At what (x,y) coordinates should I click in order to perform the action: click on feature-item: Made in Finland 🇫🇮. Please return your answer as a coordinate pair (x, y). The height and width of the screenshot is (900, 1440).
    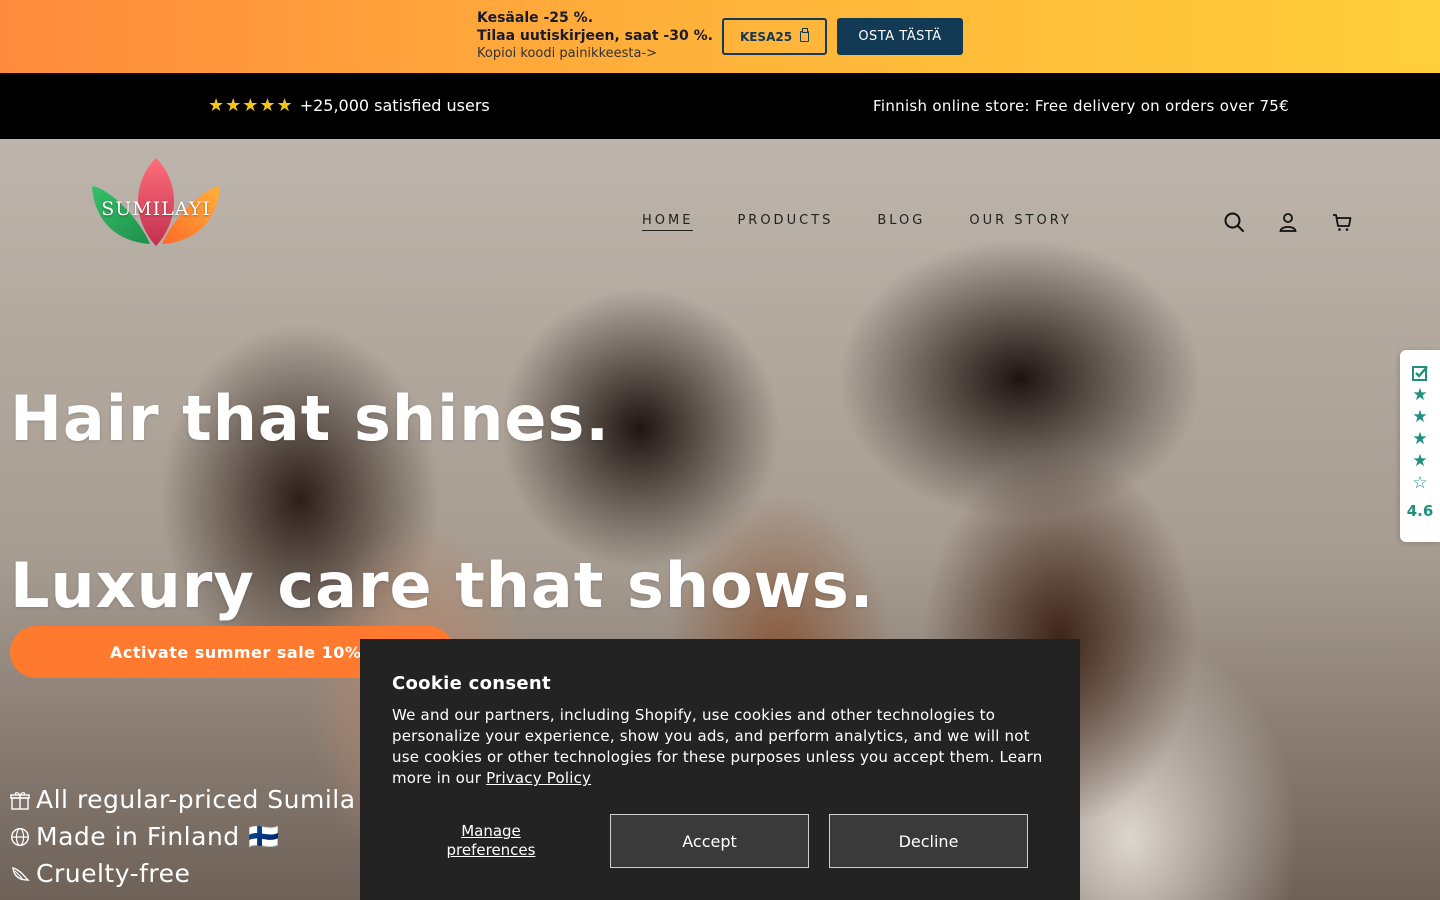
    Looking at the image, I should click on (183, 836).